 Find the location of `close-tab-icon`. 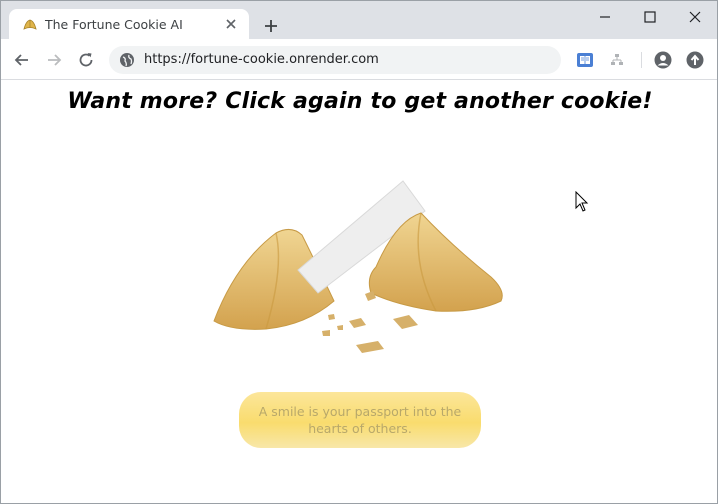

close-tab-icon is located at coordinates (231, 24).